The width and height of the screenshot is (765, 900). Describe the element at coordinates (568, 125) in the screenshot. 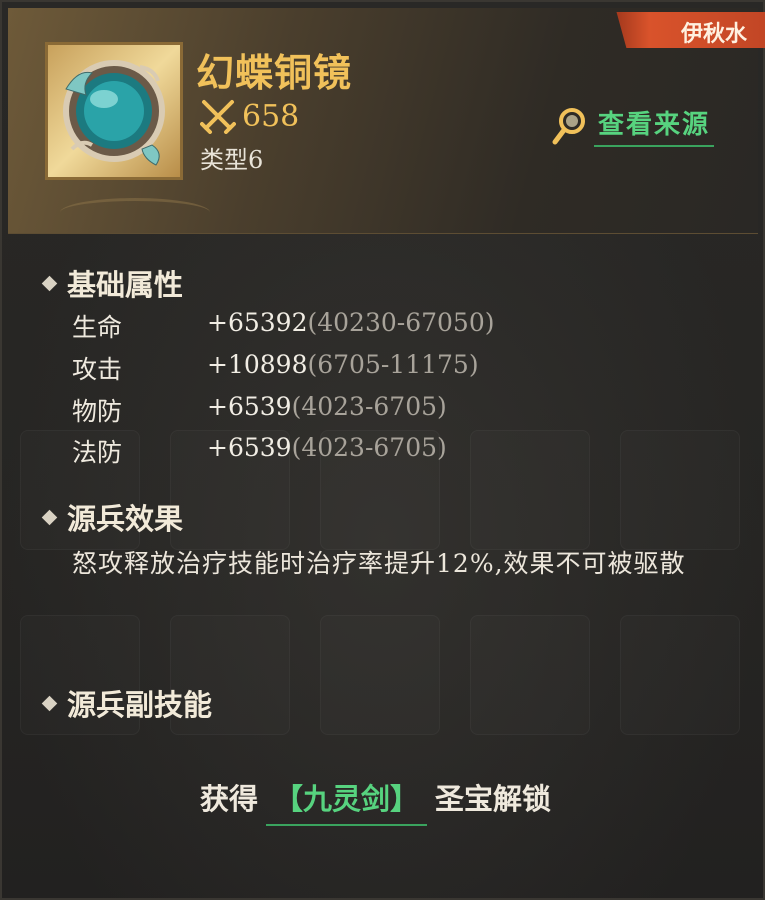

I see `magnifier-icon` at that location.